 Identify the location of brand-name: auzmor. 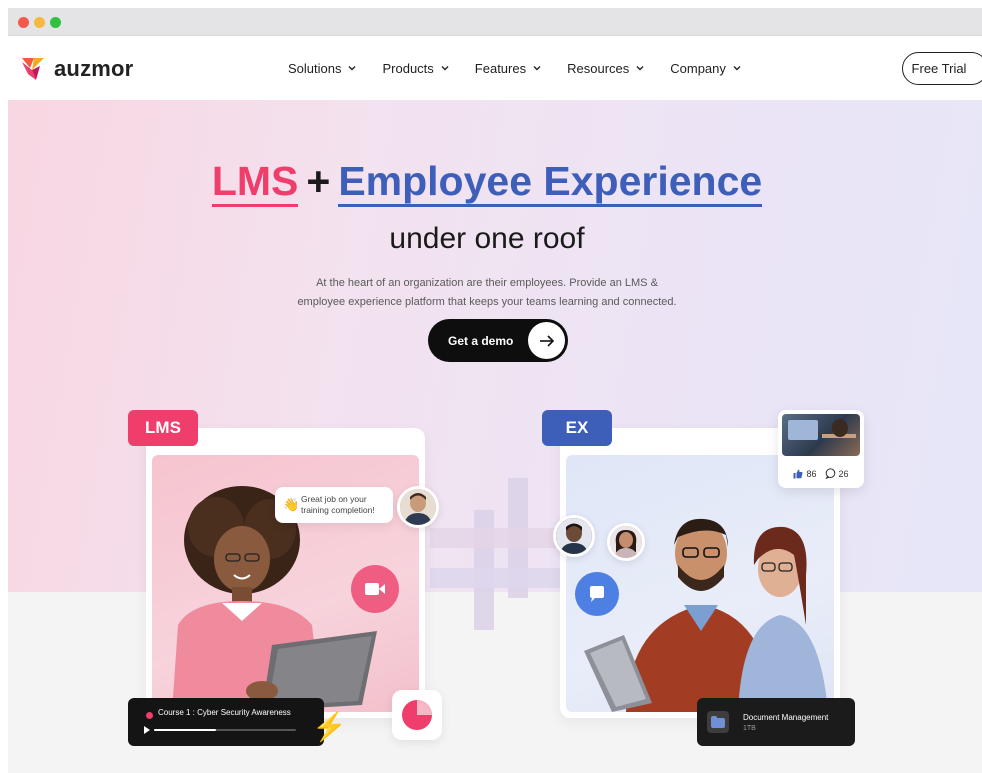
(94, 68).